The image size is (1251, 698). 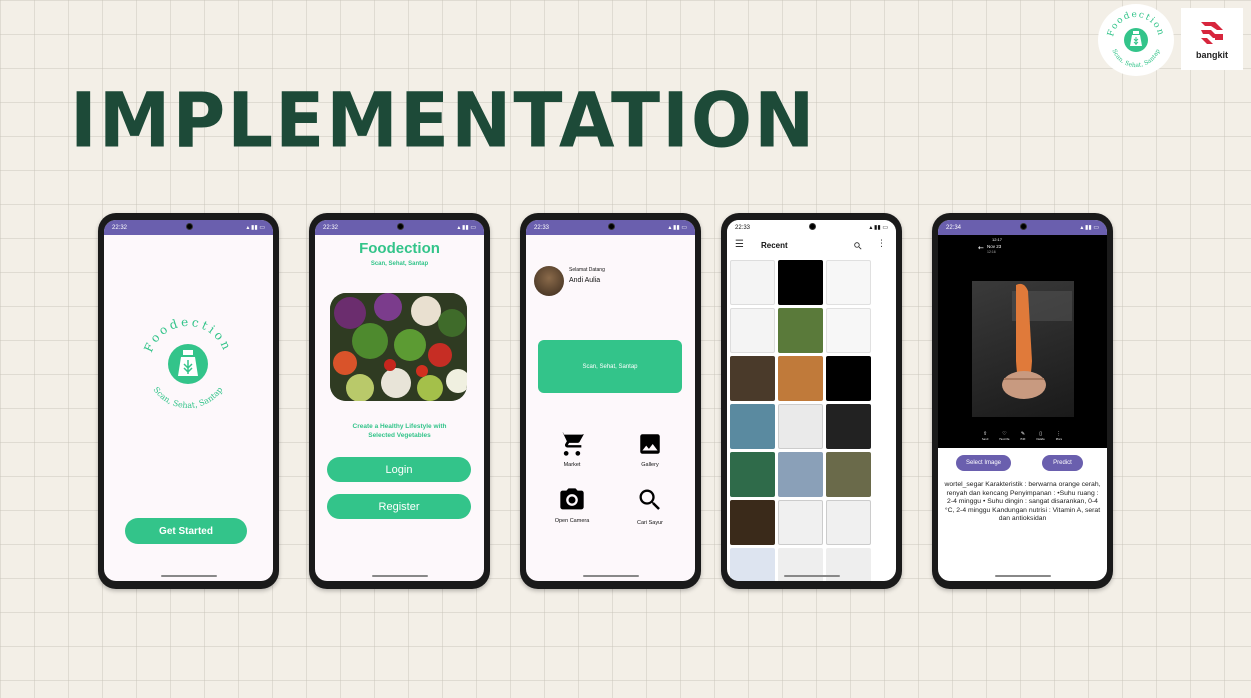 I want to click on menu-cari-sayur: Cari Sayur, so click(x=650, y=509).